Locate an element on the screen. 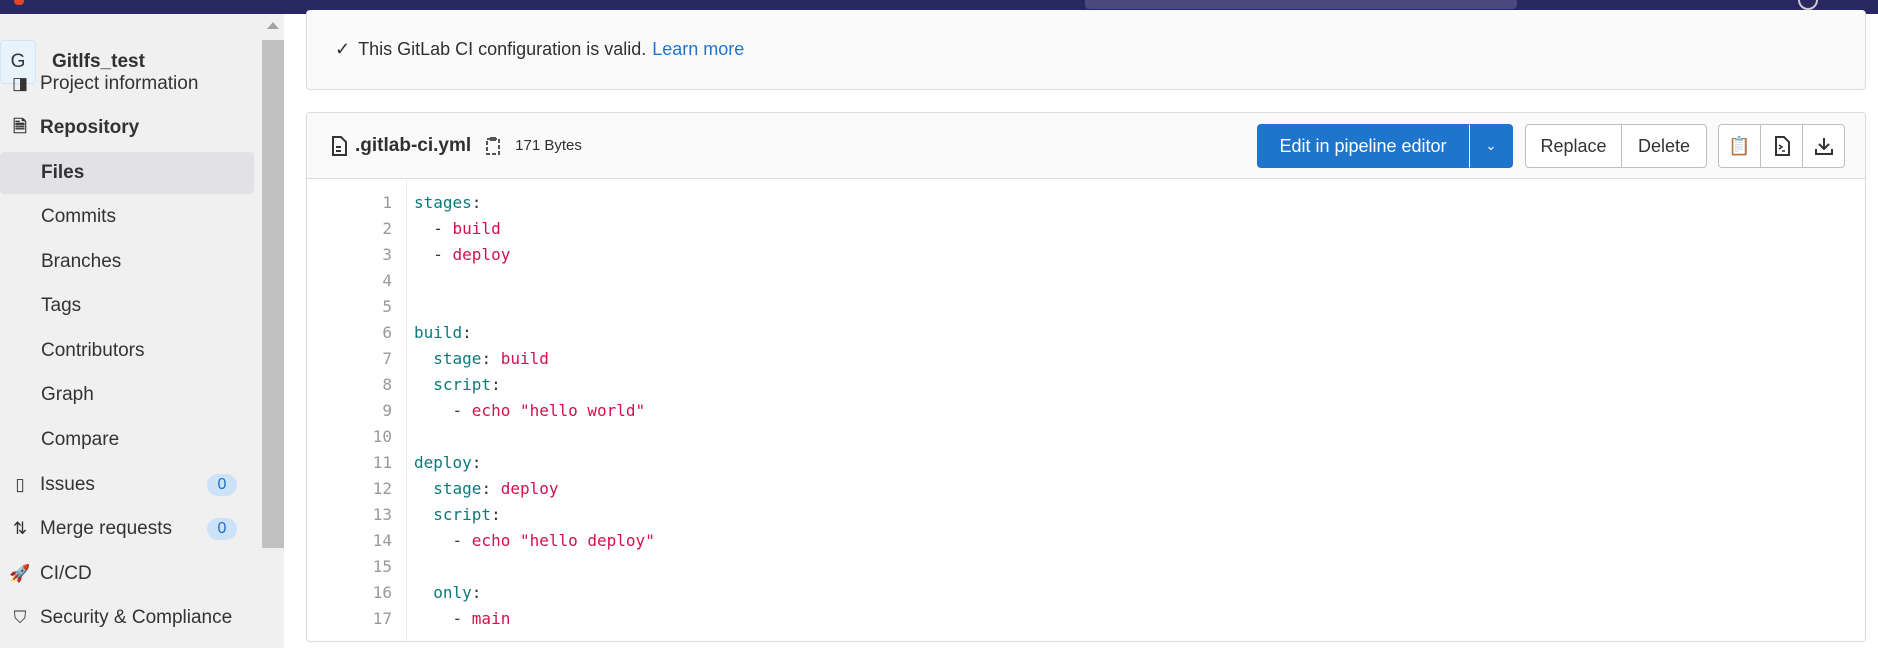 This screenshot has width=1878, height=648. line-number: 17 is located at coordinates (382, 618).